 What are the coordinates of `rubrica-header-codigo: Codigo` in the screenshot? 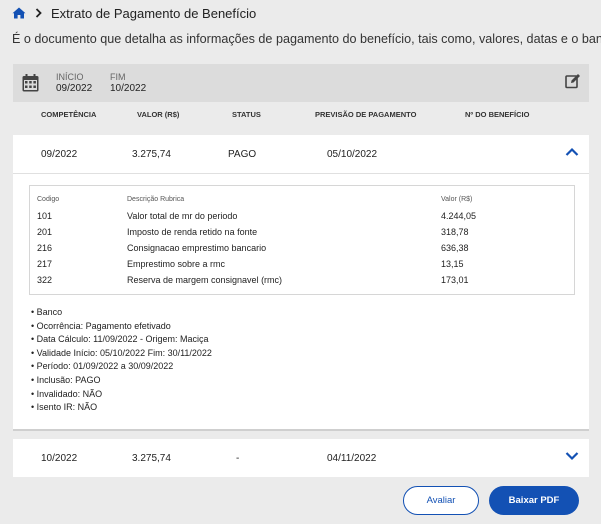 It's located at (48, 199).